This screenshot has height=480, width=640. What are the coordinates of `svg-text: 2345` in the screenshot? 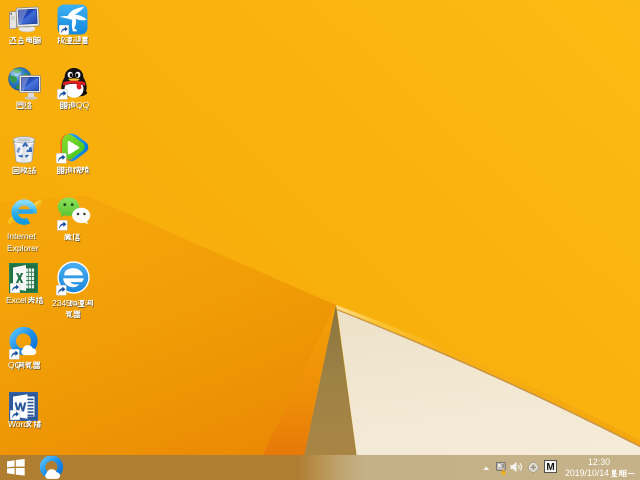 It's located at (61, 303).